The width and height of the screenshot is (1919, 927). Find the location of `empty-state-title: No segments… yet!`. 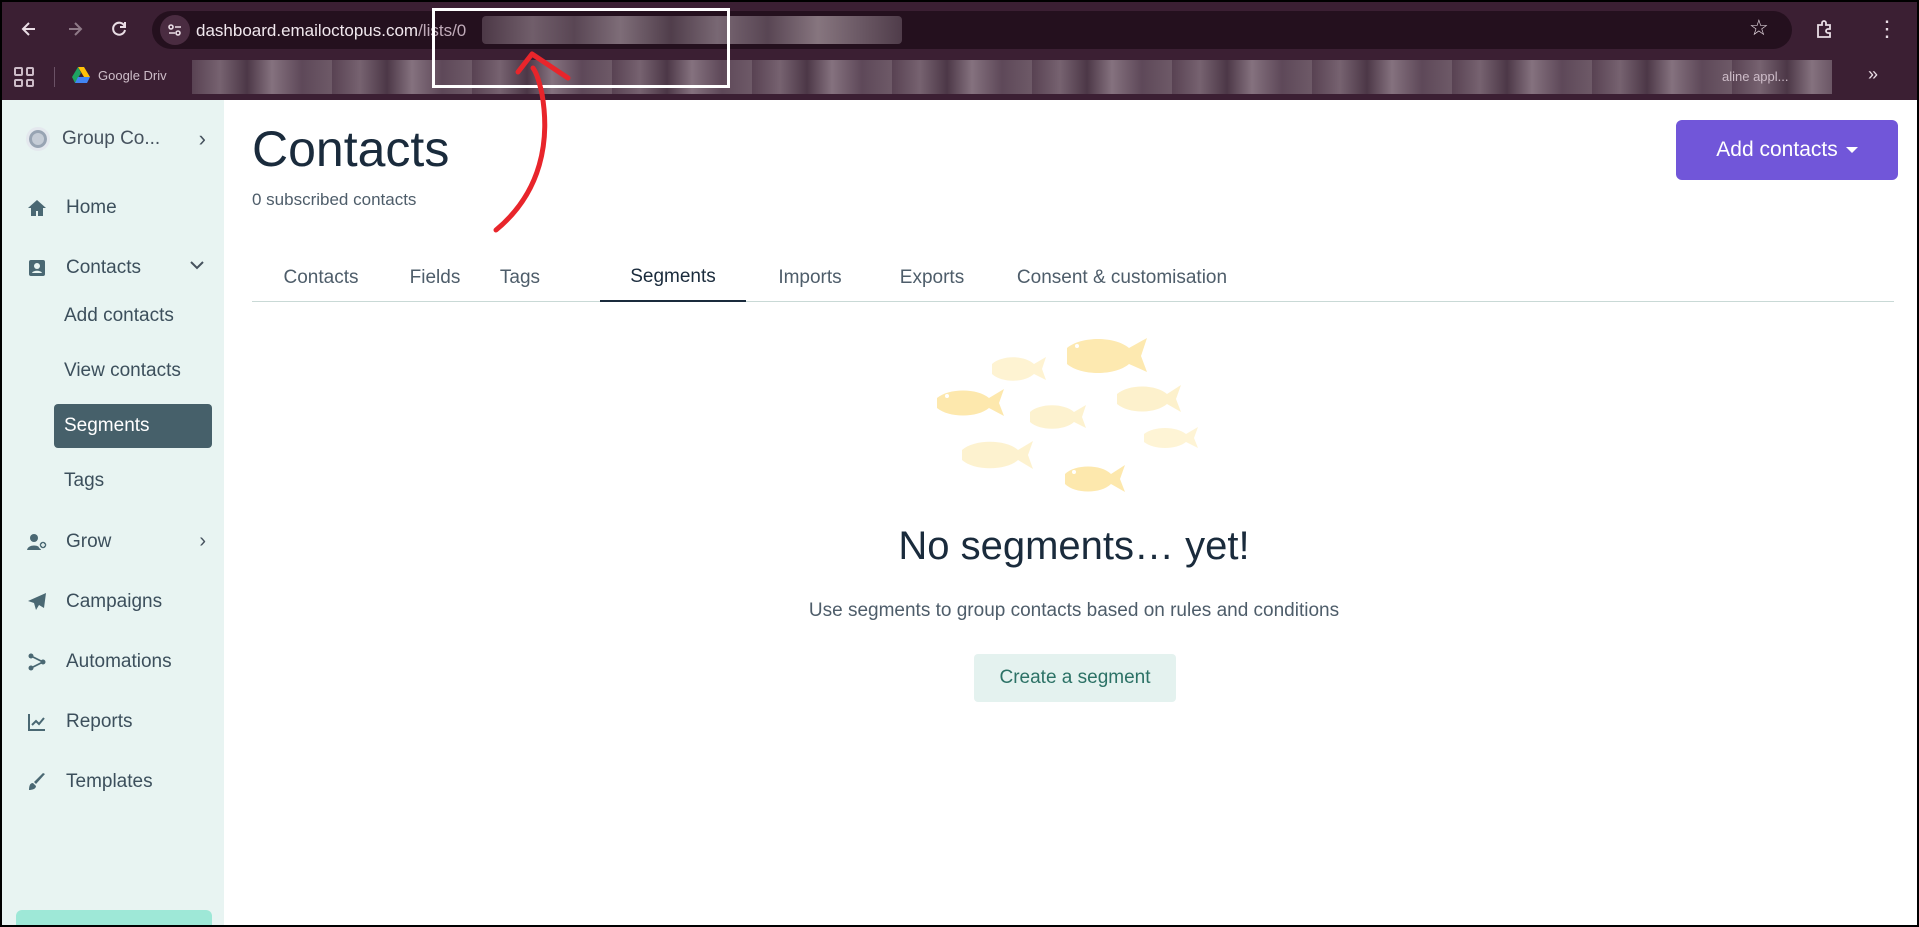

empty-state-title: No segments… yet! is located at coordinates (1074, 546).